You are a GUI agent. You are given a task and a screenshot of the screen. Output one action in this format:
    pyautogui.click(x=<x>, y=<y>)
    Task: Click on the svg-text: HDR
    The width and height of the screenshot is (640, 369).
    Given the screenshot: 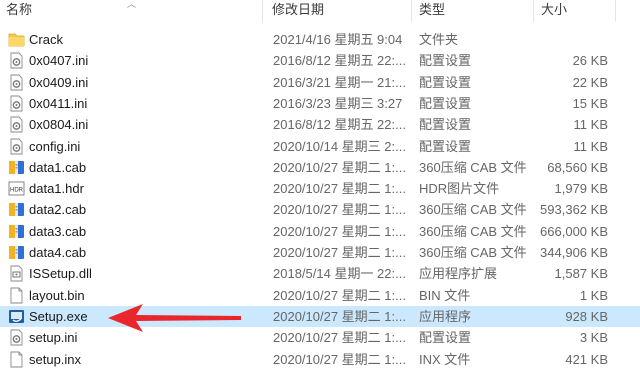 What is the action you would take?
    pyautogui.click(x=17, y=191)
    